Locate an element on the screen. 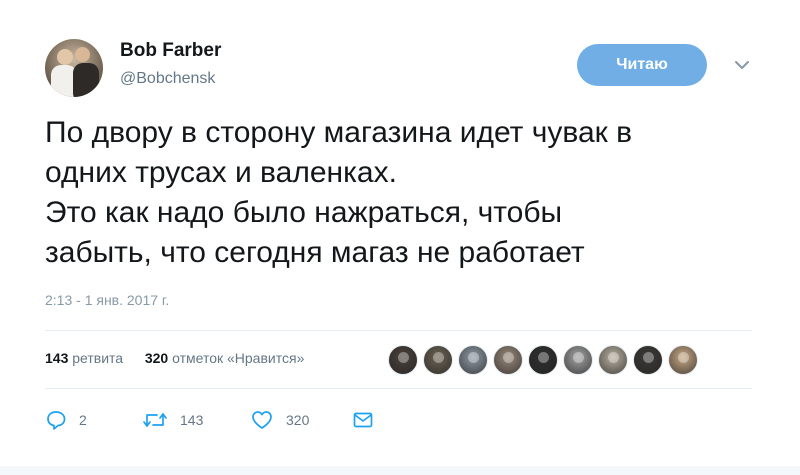 Image resolution: width=800 pixels, height=475 pixels. likes-count: 320 is located at coordinates (156, 358).